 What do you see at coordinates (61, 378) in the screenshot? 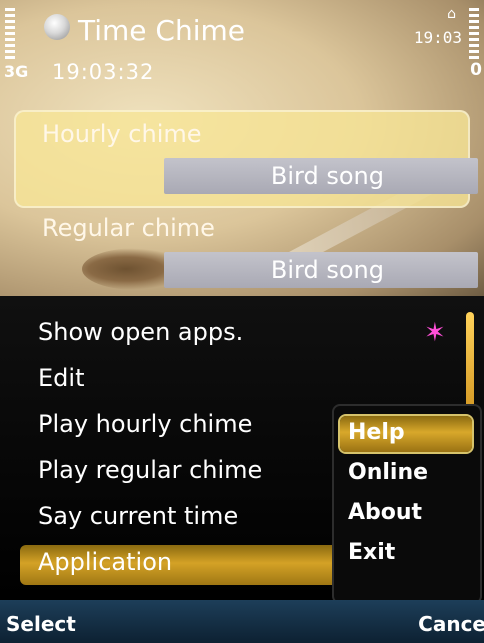
I see `menu-item-edit: Edit` at bounding box center [61, 378].